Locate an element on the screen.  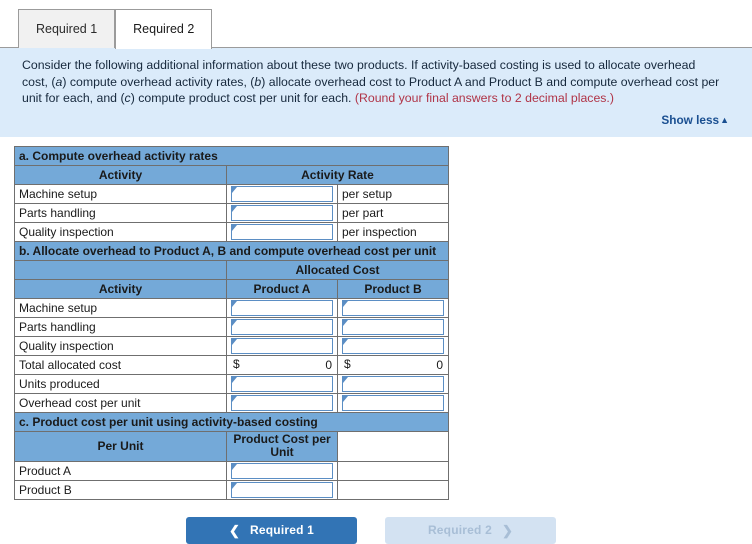
table-row: Parts handling is located at coordinates (231, 326).